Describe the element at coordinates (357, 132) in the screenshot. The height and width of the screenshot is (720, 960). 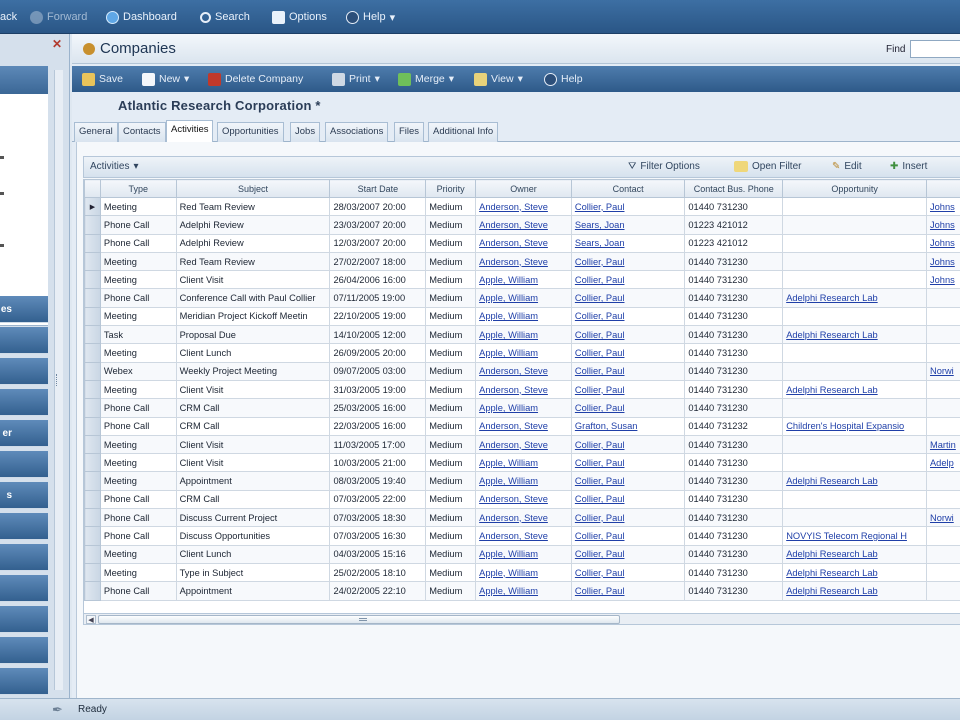
I see `tab-associations: Associations` at that location.